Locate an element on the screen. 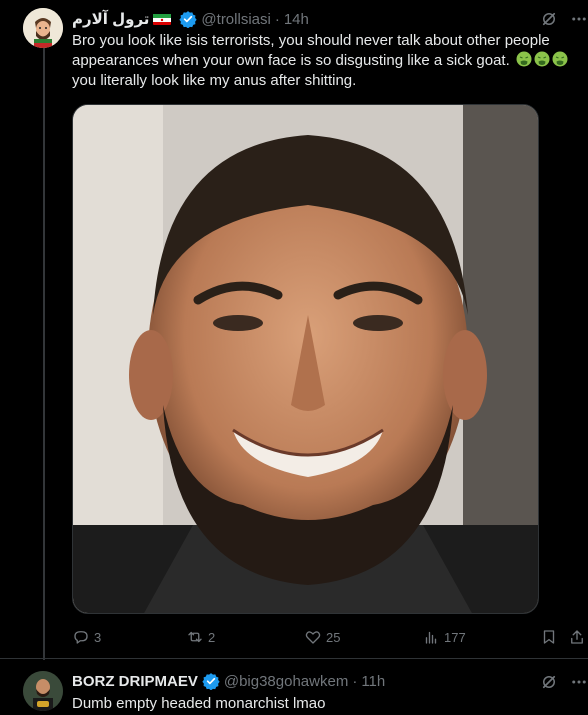  tweet-header: BORZ DRIPMAEV @big38gohawkem · 11h is located at coordinates (330, 681).